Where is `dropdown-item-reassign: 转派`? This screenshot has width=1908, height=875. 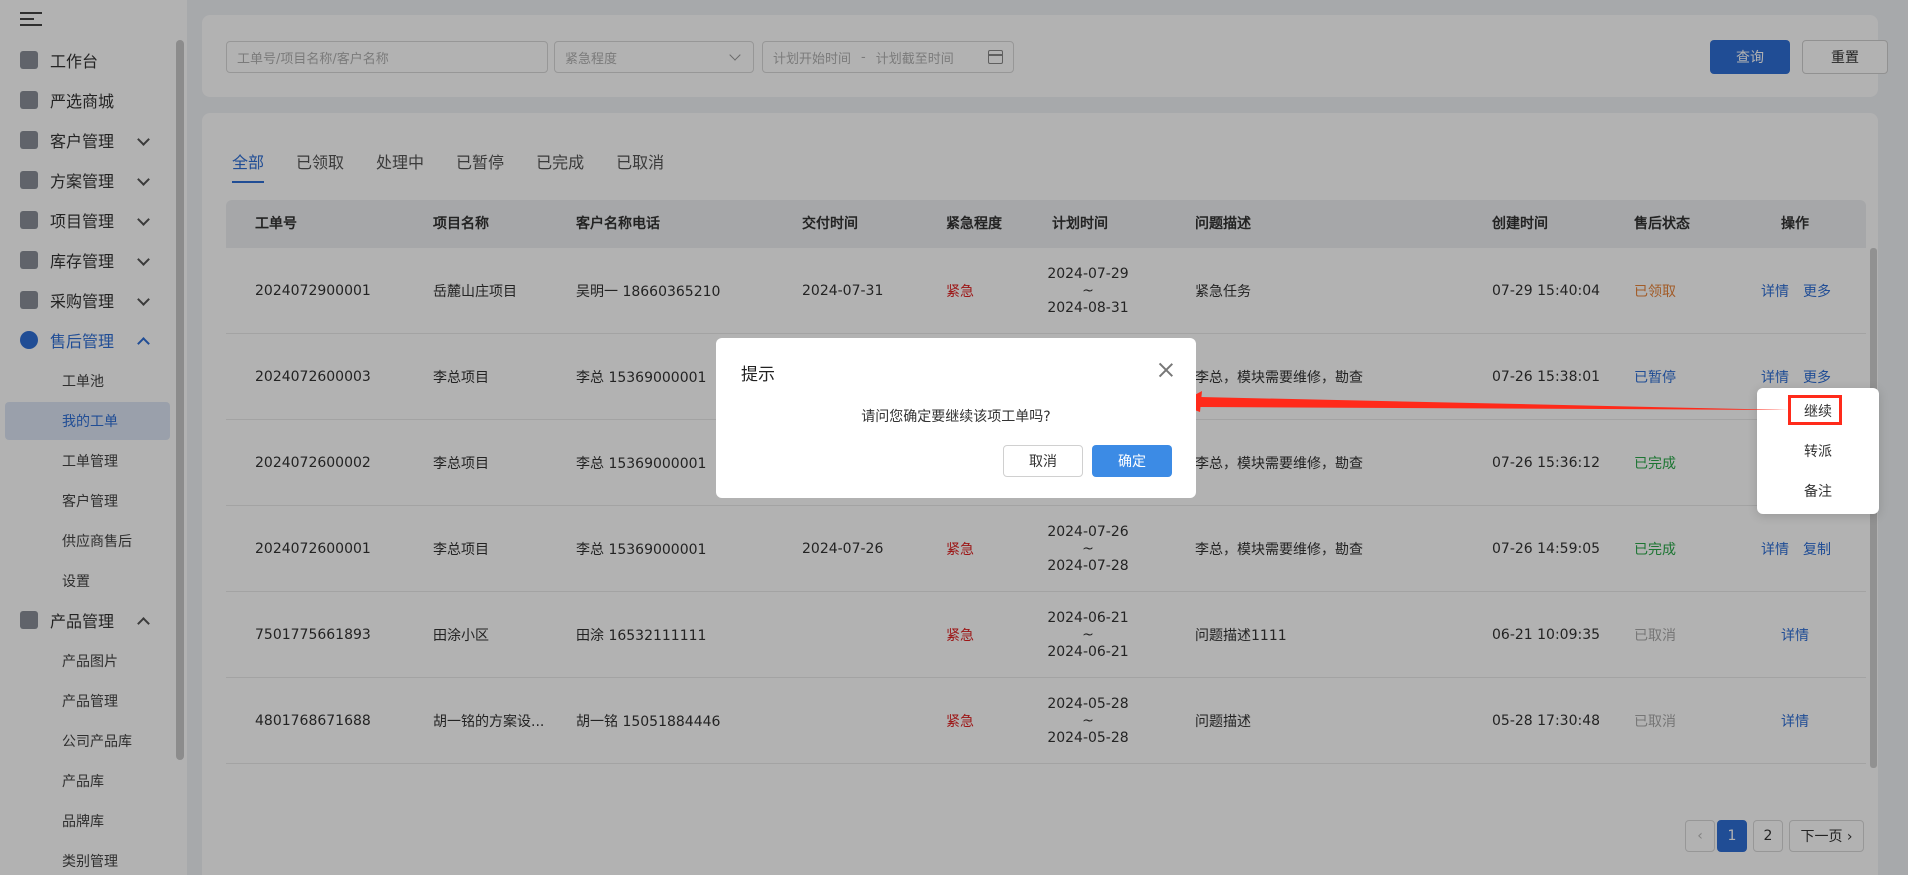 dropdown-item-reassign: 转派 is located at coordinates (1818, 451).